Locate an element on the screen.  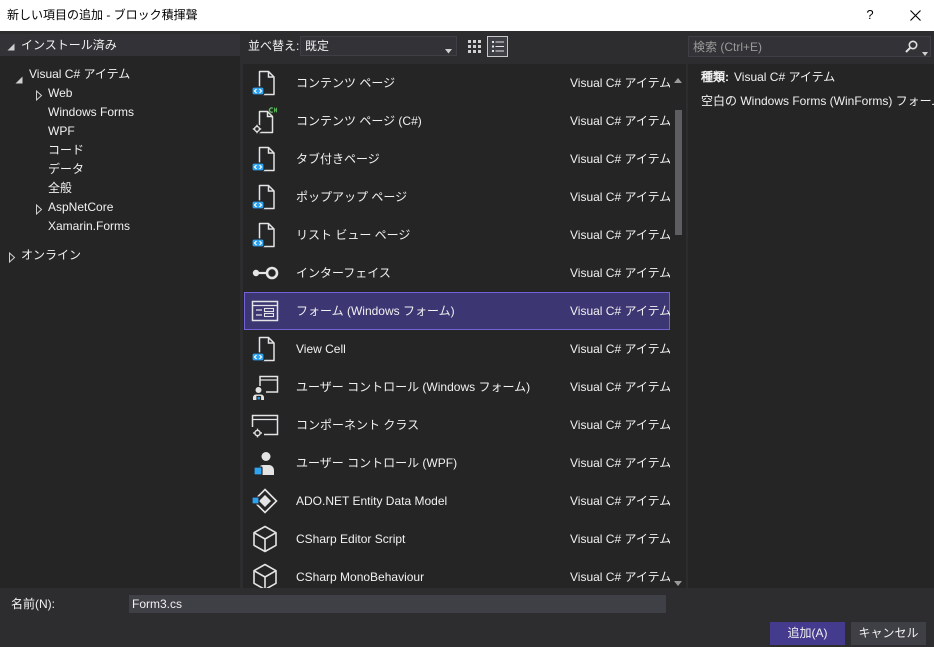
scroll-down-arrow-icon is located at coordinates (678, 582).